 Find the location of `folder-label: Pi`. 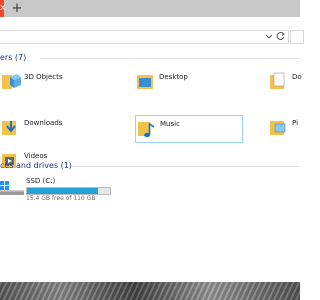

folder-label: Pi is located at coordinates (295, 123).